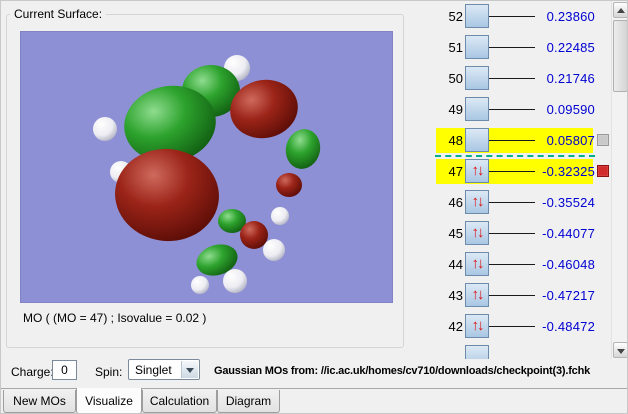 This screenshot has width=628, height=414. Describe the element at coordinates (619, 180) in the screenshot. I see `mo-list-scrollbar` at that location.